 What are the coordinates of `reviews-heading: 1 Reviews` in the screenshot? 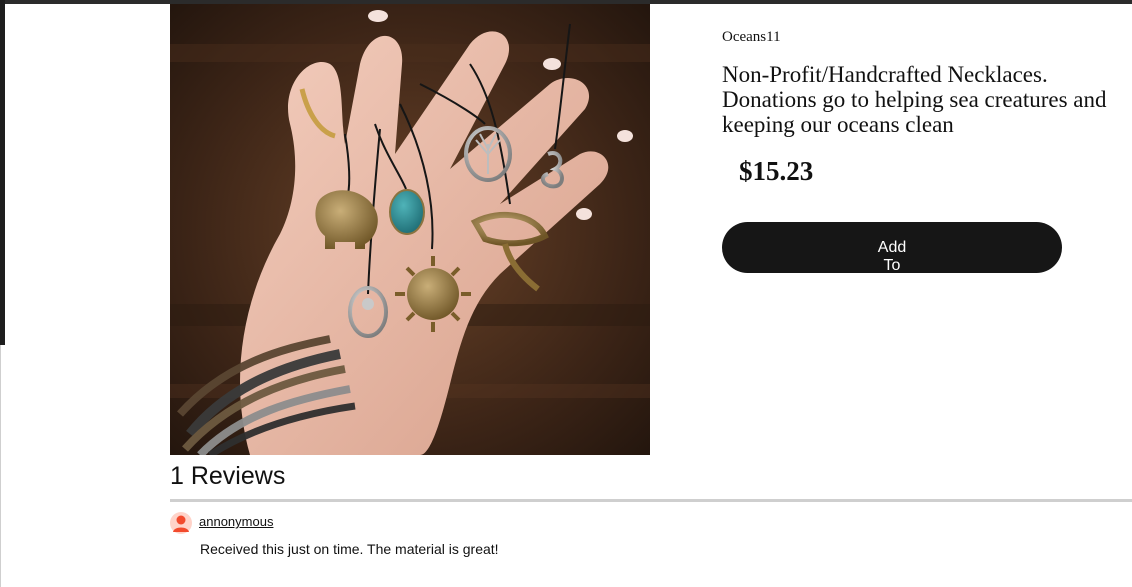 It's located at (228, 476).